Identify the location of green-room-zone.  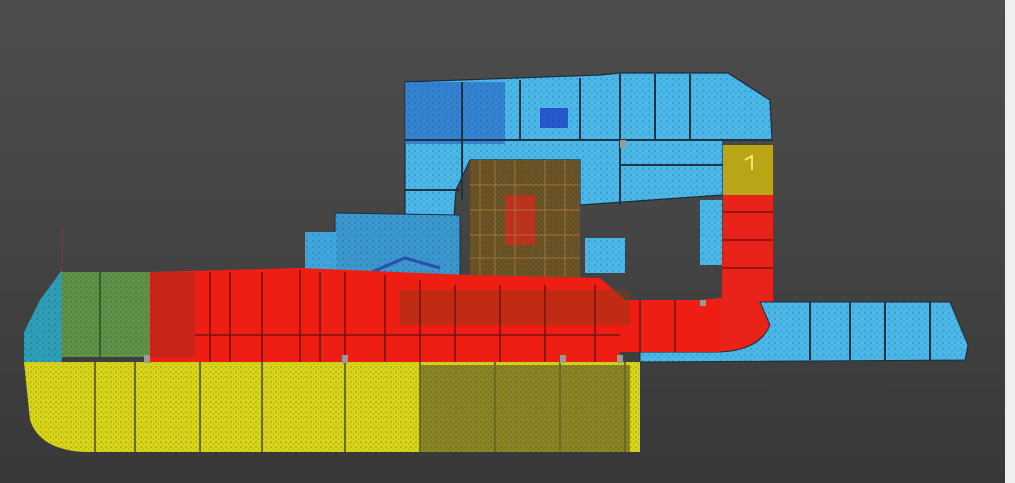
(128, 314).